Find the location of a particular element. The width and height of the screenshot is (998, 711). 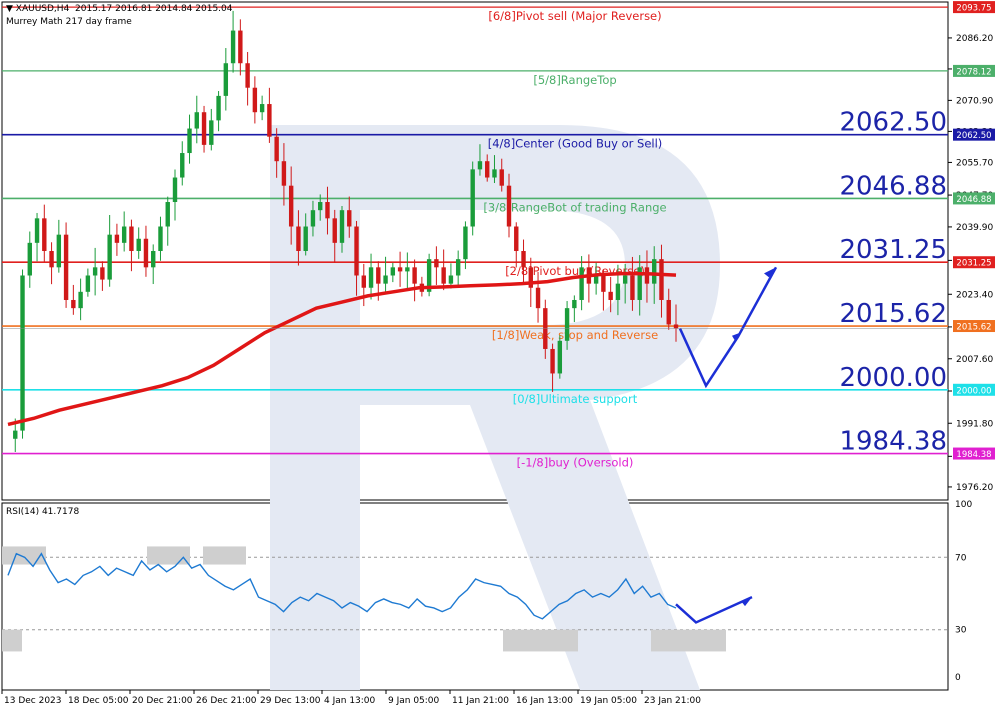

rsi-oversold-zone is located at coordinates (540, 640).